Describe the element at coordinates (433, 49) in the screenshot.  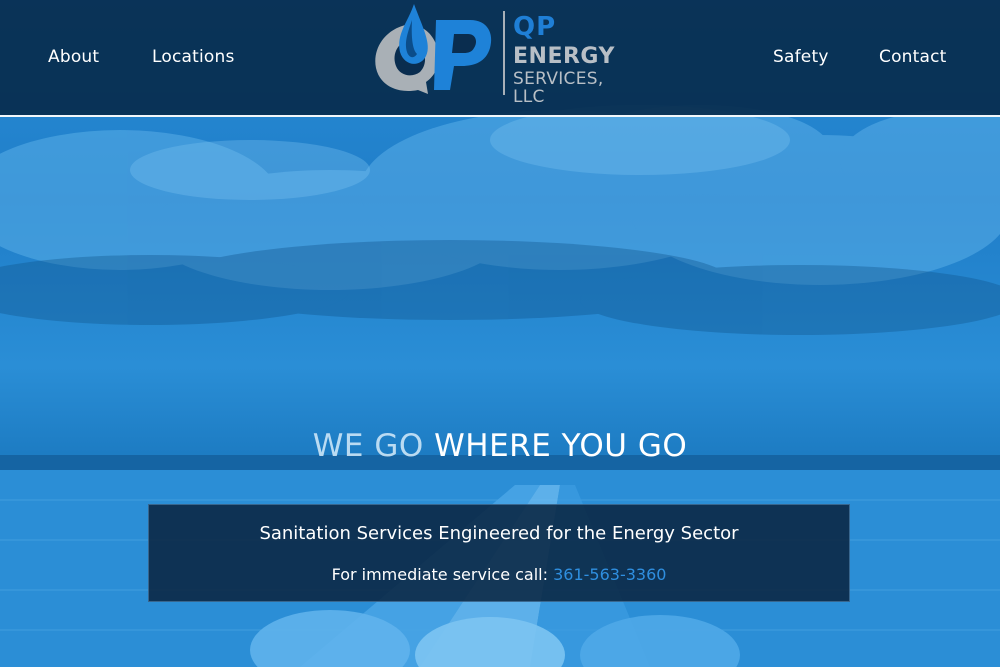
I see `qp-drop-logo-icon` at that location.